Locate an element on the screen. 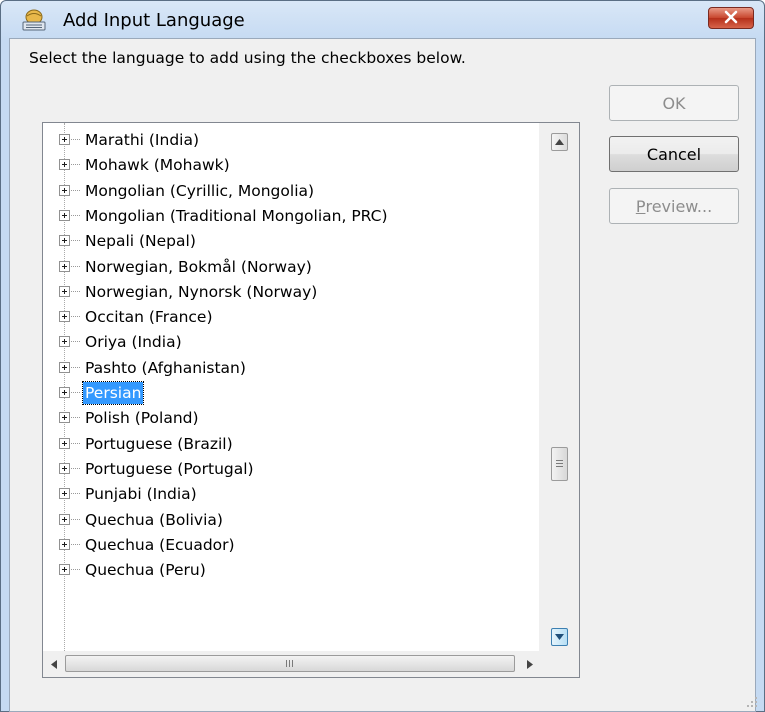 The image size is (765, 712). arrow-left-icon is located at coordinates (54, 664).